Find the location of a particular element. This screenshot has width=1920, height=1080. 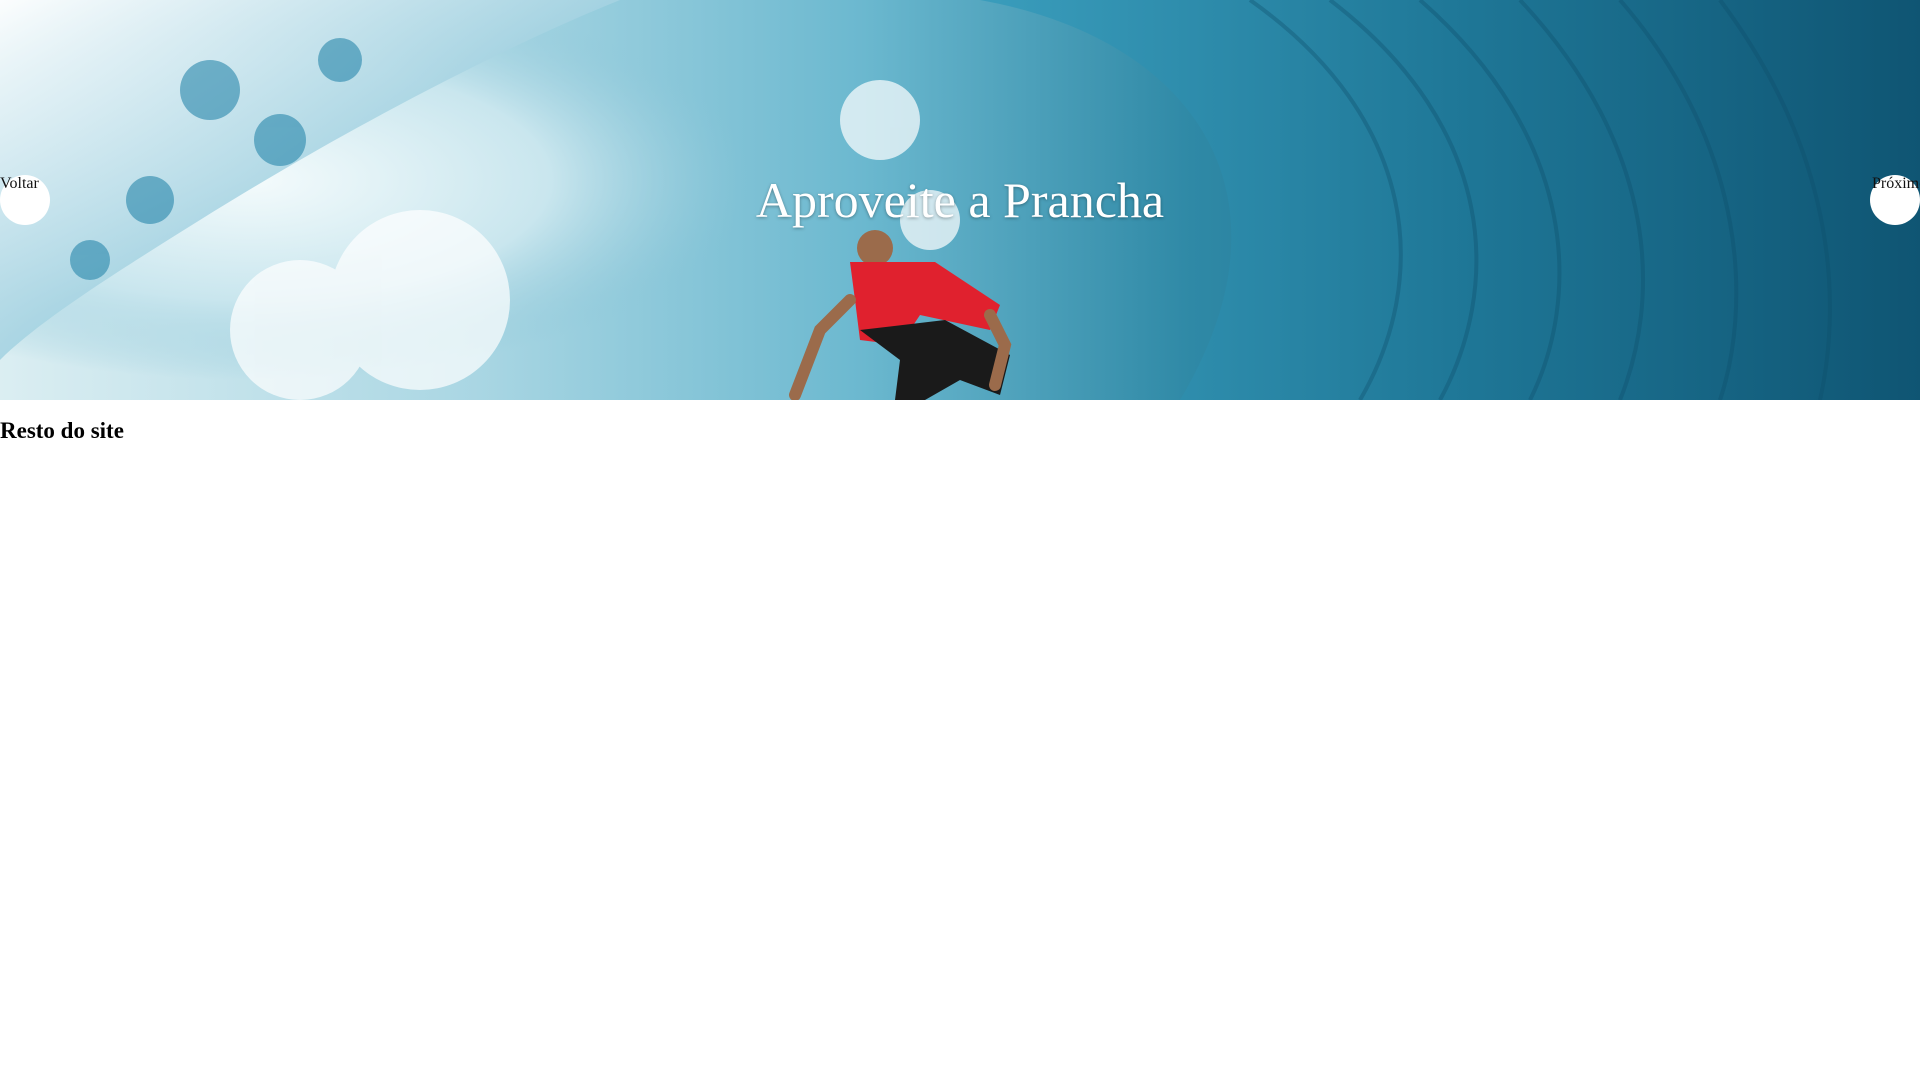

prev-button-label: Voltar is located at coordinates (19, 183).